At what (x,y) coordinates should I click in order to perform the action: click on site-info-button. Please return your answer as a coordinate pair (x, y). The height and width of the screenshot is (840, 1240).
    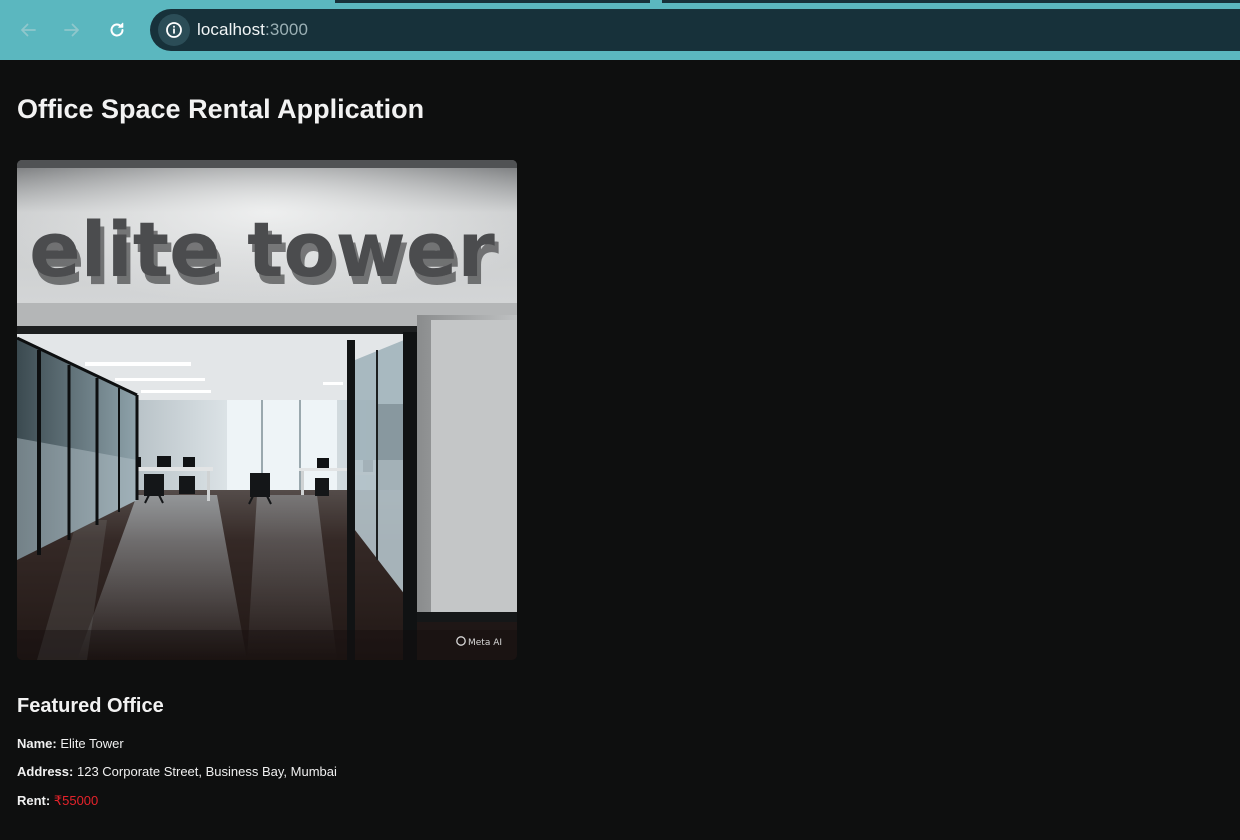
    Looking at the image, I should click on (174, 30).